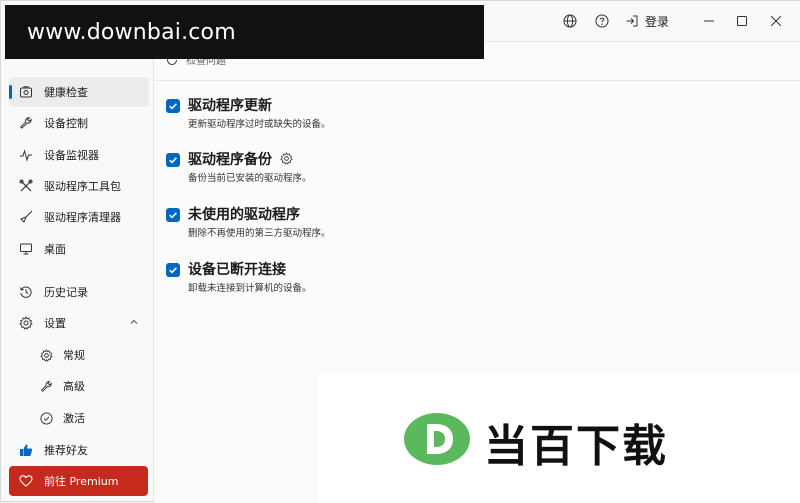  Describe the element at coordinates (79, 323) in the screenshot. I see `sidebar-item-settings: 设置` at that location.